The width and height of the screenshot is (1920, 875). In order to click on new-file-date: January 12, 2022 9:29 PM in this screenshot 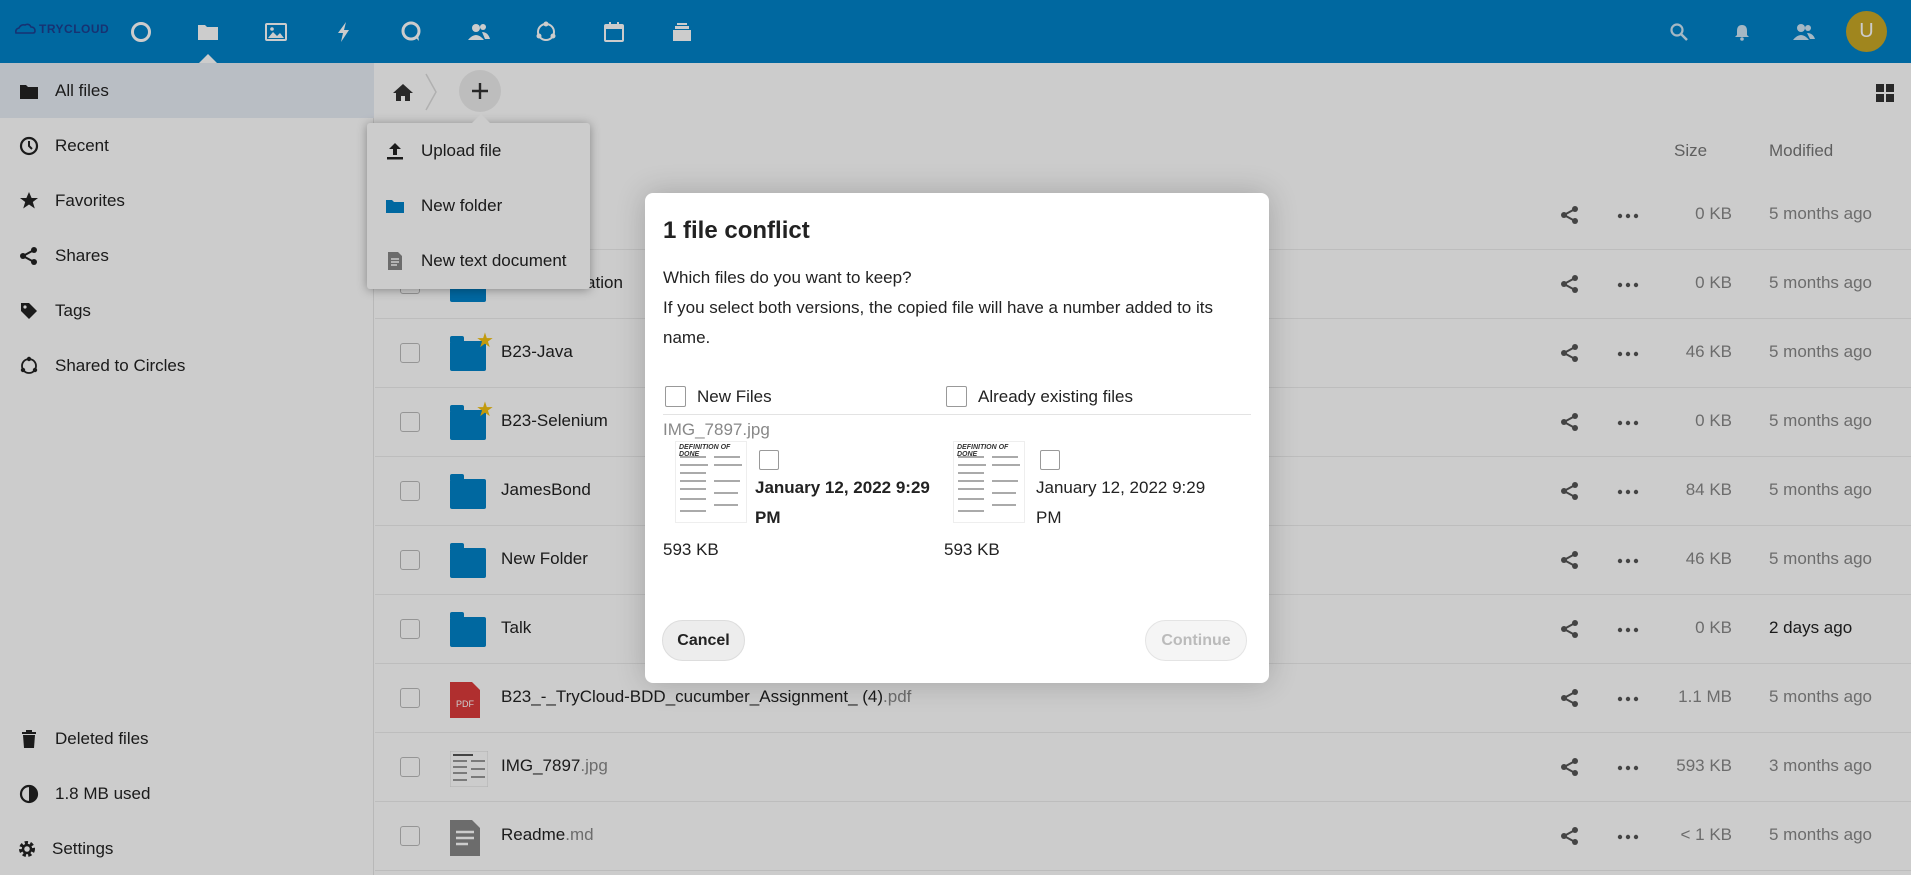, I will do `click(842, 502)`.